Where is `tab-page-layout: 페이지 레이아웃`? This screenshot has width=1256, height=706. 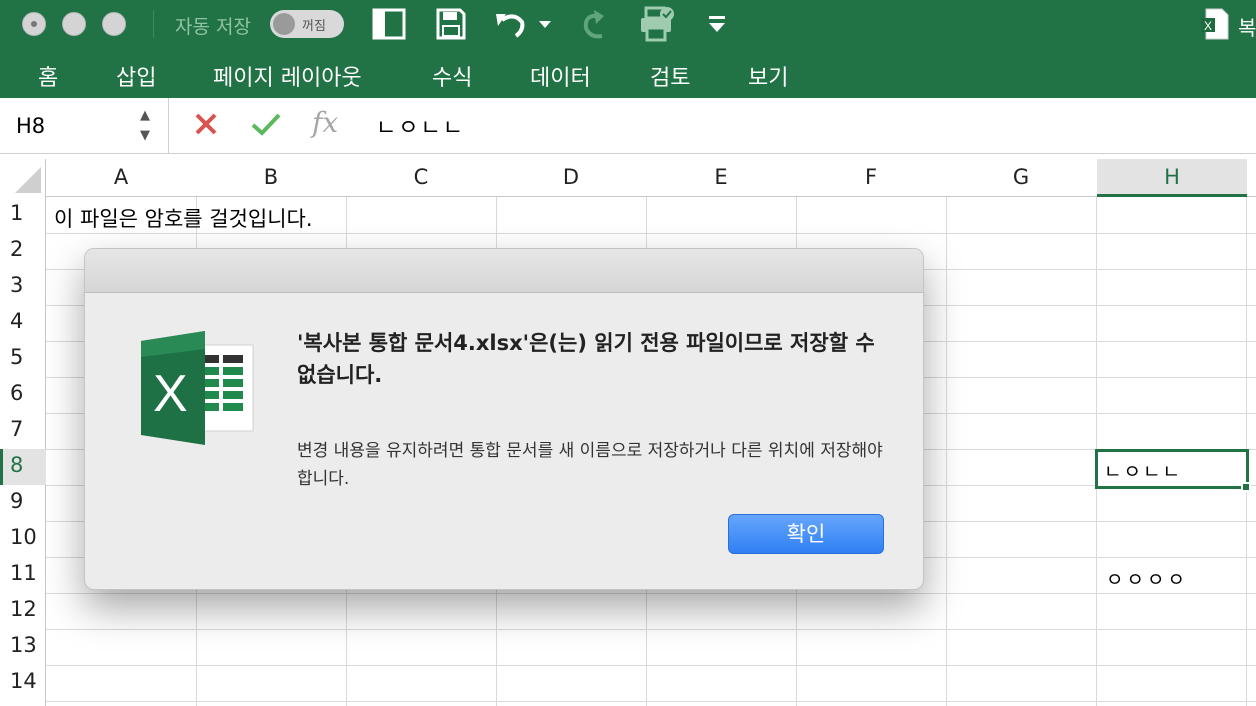
tab-page-layout: 페이지 레이아웃 is located at coordinates (287, 76).